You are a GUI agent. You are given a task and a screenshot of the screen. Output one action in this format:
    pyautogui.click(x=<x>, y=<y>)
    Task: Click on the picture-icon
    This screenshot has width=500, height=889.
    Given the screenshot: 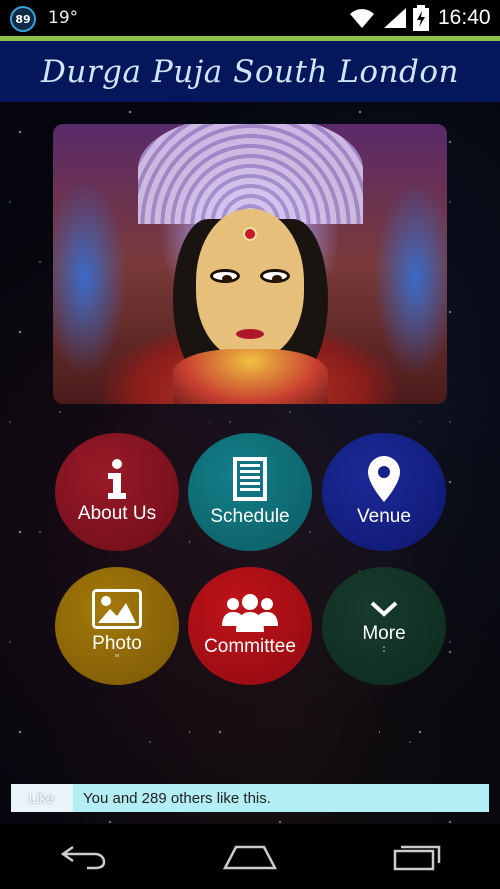 What is the action you would take?
    pyautogui.click(x=117, y=609)
    